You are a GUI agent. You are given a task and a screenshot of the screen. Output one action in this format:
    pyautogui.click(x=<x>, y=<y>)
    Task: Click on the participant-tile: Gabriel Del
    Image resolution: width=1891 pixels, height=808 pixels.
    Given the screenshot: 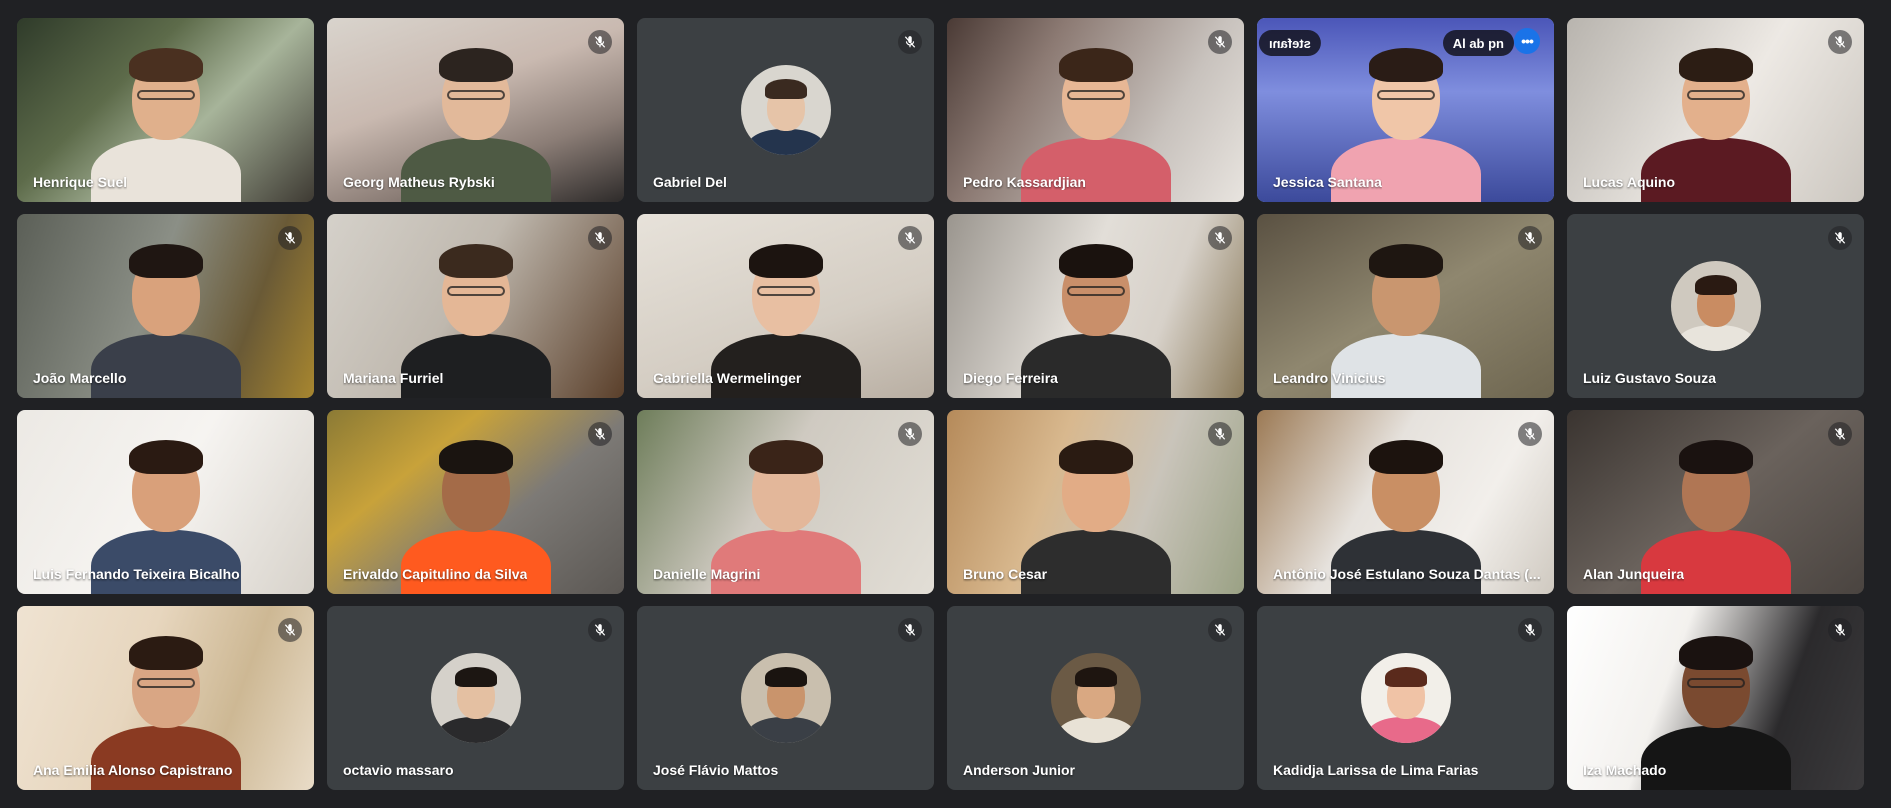 What is the action you would take?
    pyautogui.click(x=785, y=110)
    